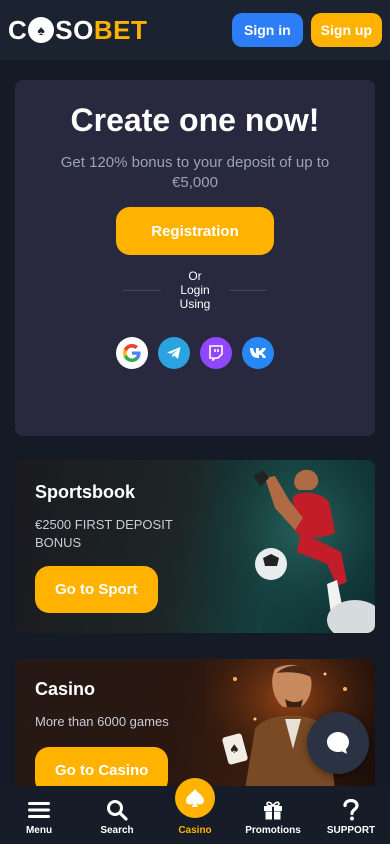  I want to click on casino-games-count-text: More than 6000 games, so click(102, 721).